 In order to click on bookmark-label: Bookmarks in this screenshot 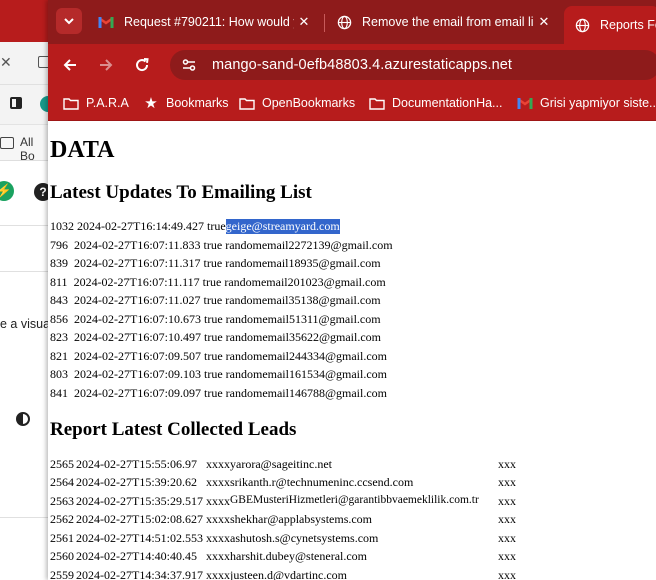, I will do `click(197, 103)`.